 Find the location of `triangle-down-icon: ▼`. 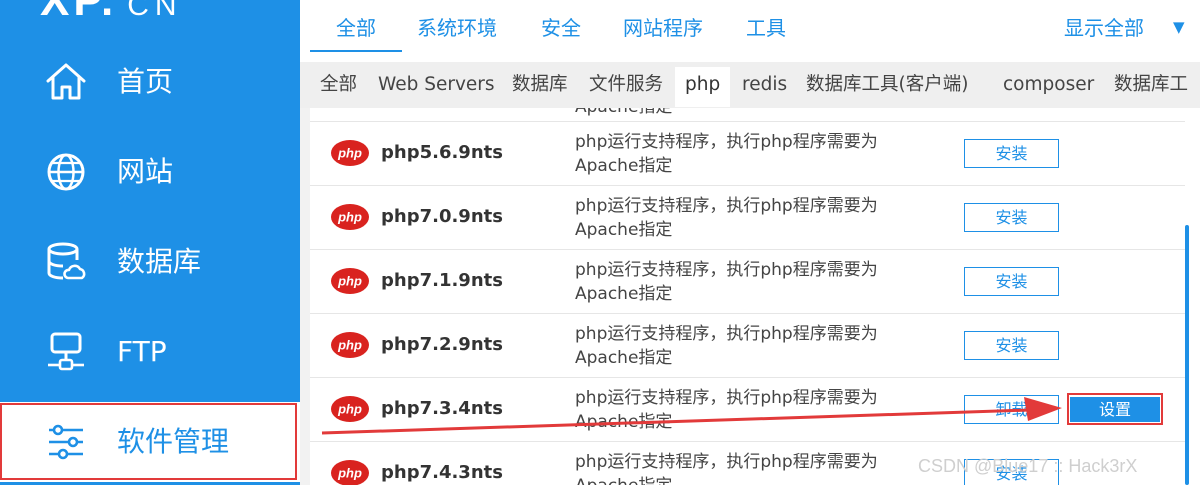

triangle-down-icon: ▼ is located at coordinates (1179, 27).